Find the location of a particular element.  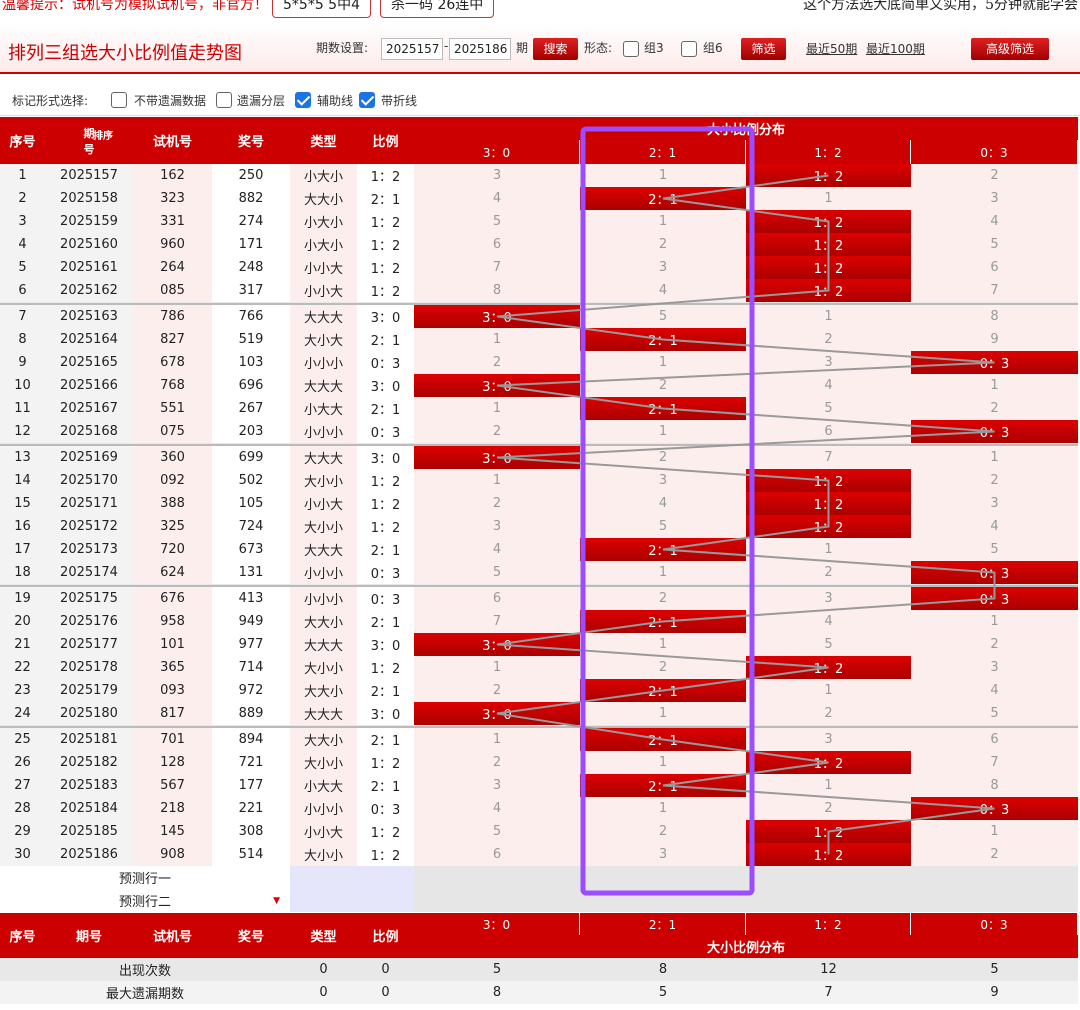

filter-button: 筛选 is located at coordinates (763, 49).